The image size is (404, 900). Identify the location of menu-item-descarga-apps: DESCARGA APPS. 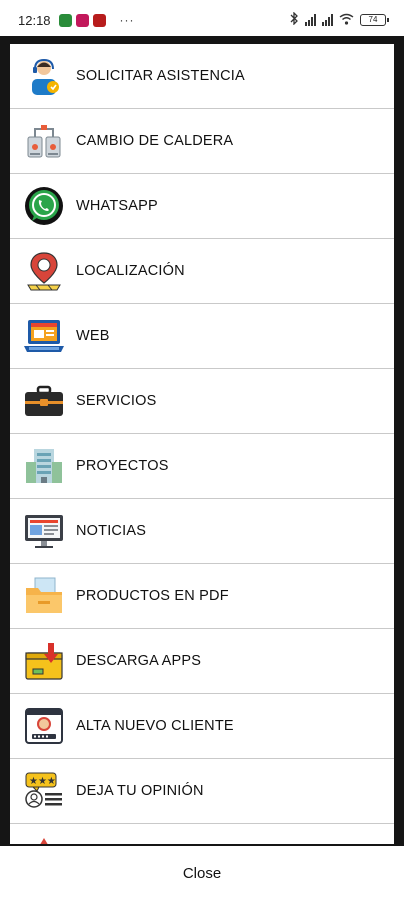
(202, 661).